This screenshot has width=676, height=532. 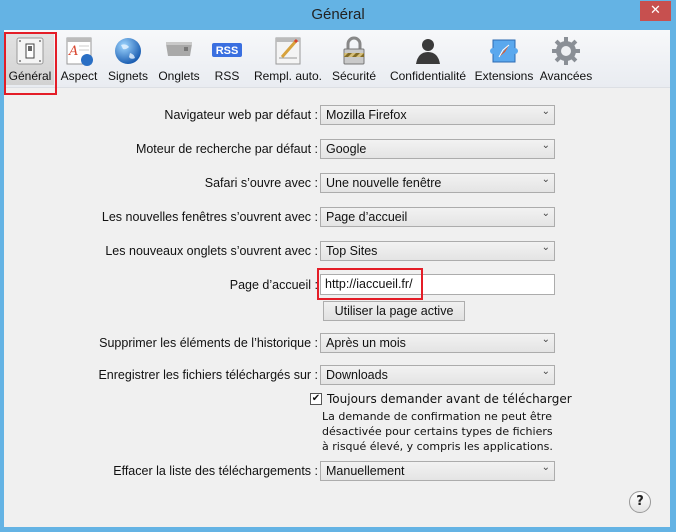 I want to click on window-title: Général, so click(x=338, y=14).